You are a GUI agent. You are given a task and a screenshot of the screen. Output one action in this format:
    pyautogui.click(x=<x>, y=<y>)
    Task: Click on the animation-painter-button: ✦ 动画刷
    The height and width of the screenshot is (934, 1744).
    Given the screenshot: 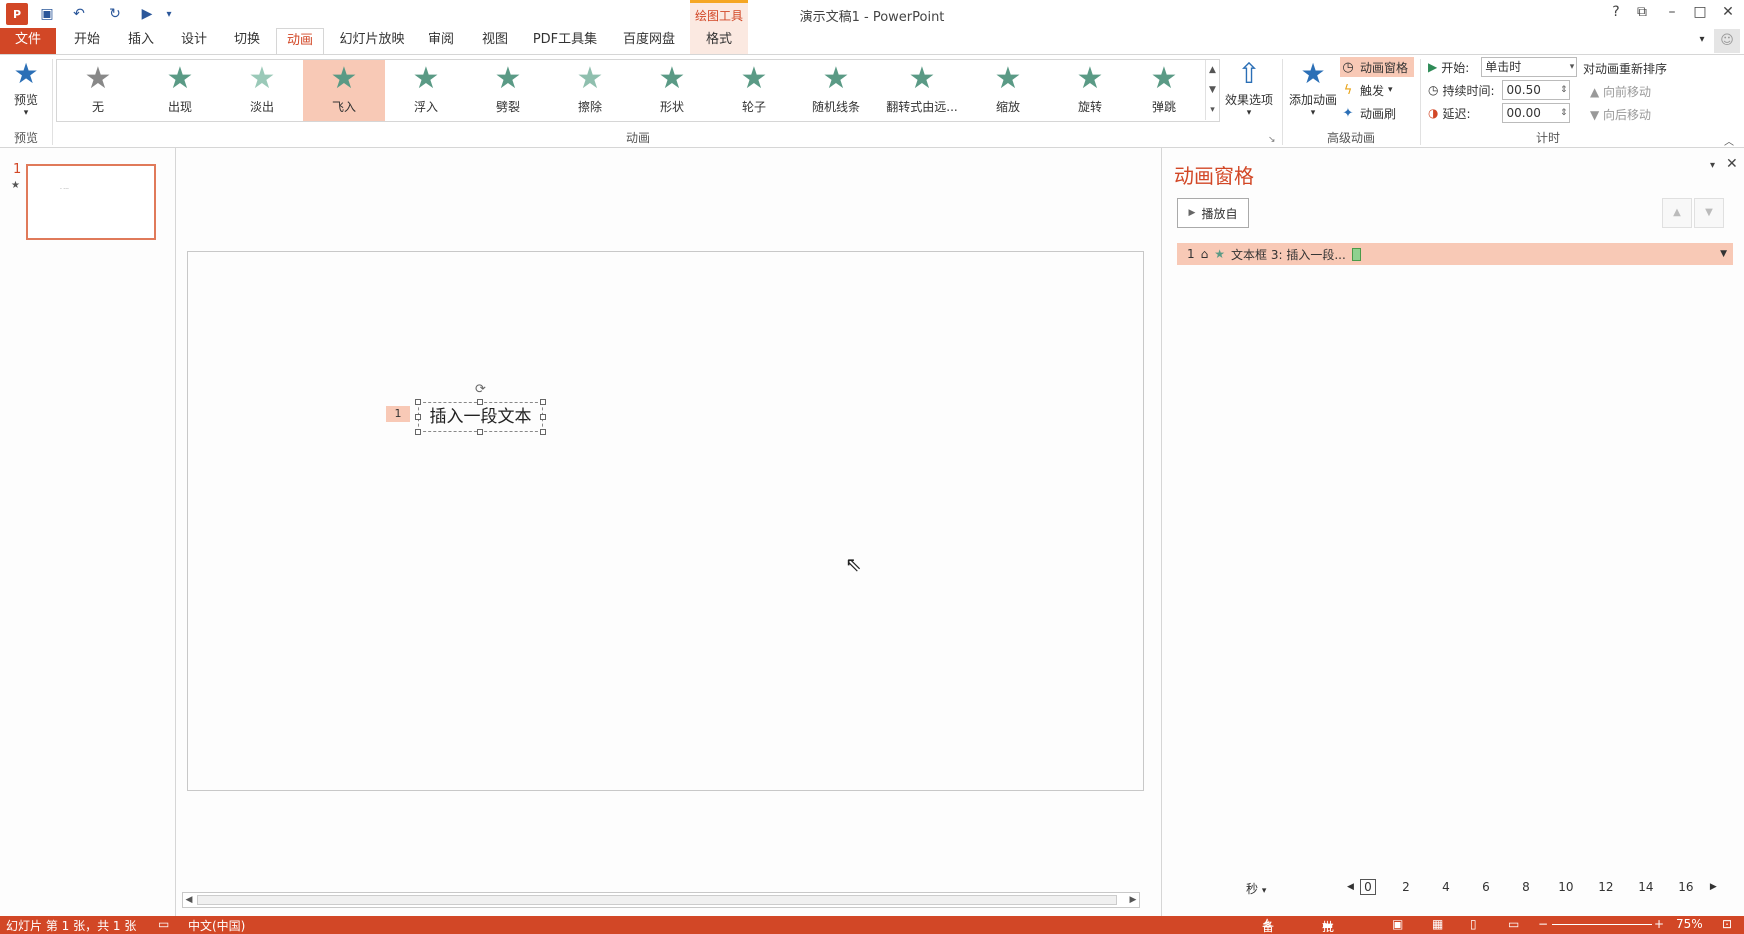 What is the action you would take?
    pyautogui.click(x=1368, y=113)
    